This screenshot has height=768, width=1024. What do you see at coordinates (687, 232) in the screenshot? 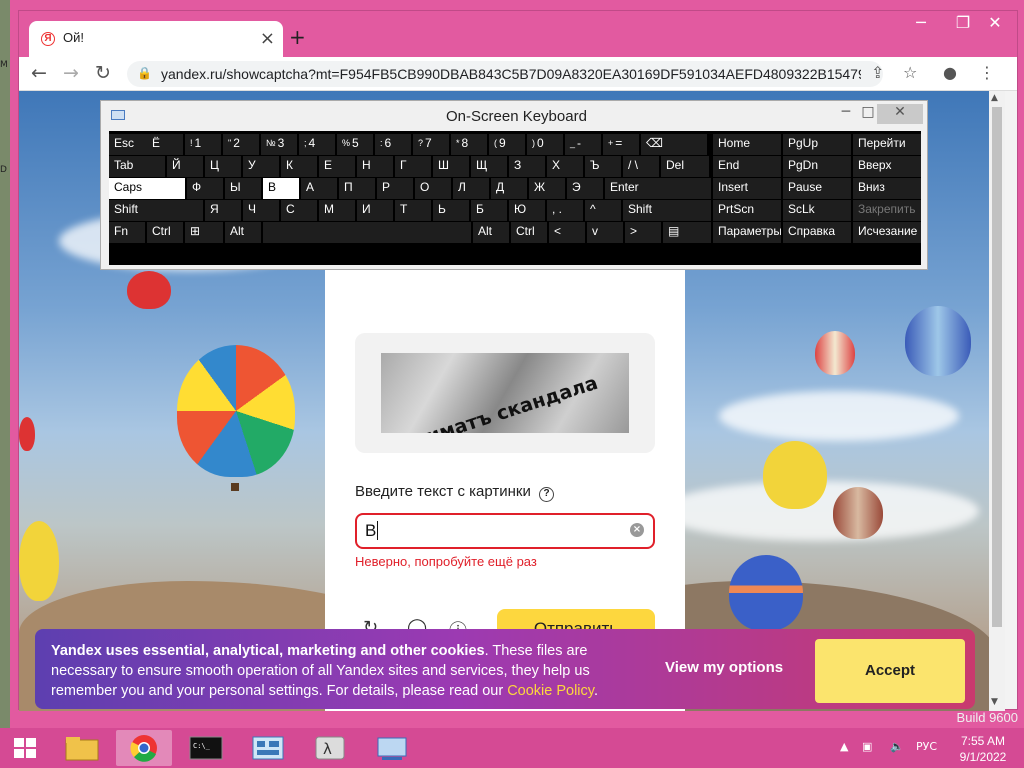
I see `osk-key: ▤` at bounding box center [687, 232].